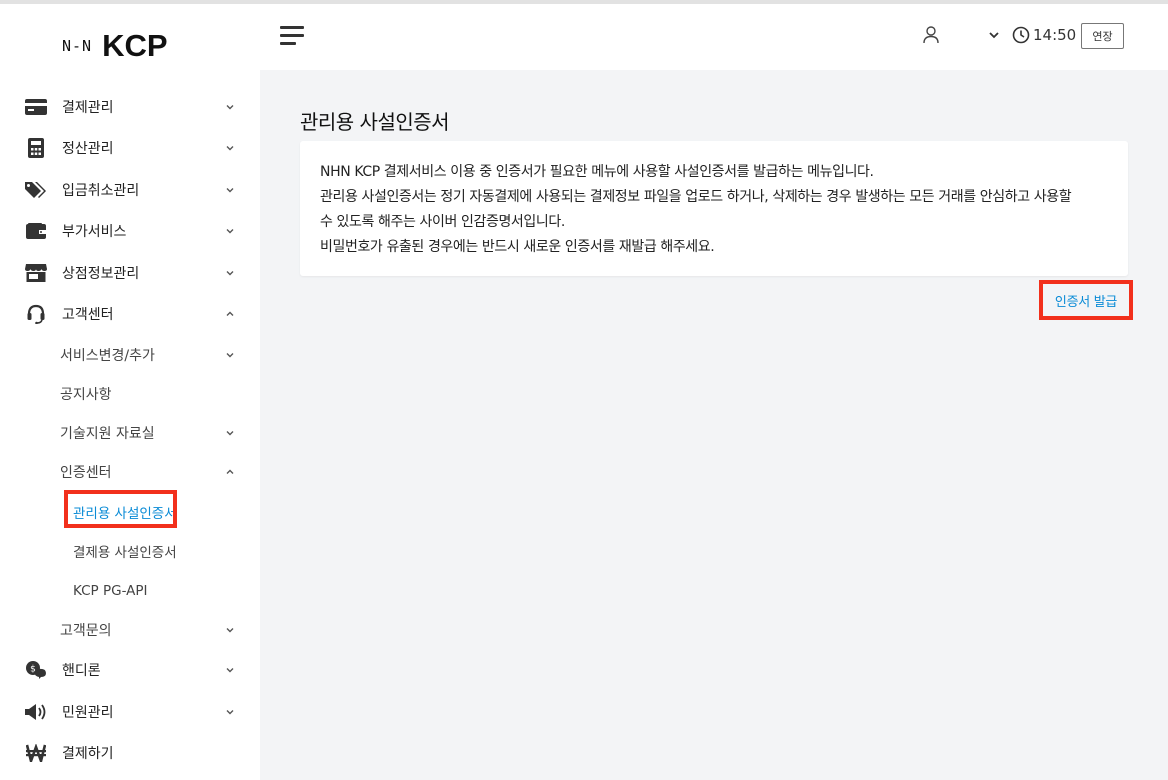 This screenshot has width=1168, height=780. I want to click on sidebar-subitem-label: 서비스변경/추가, so click(107, 355).